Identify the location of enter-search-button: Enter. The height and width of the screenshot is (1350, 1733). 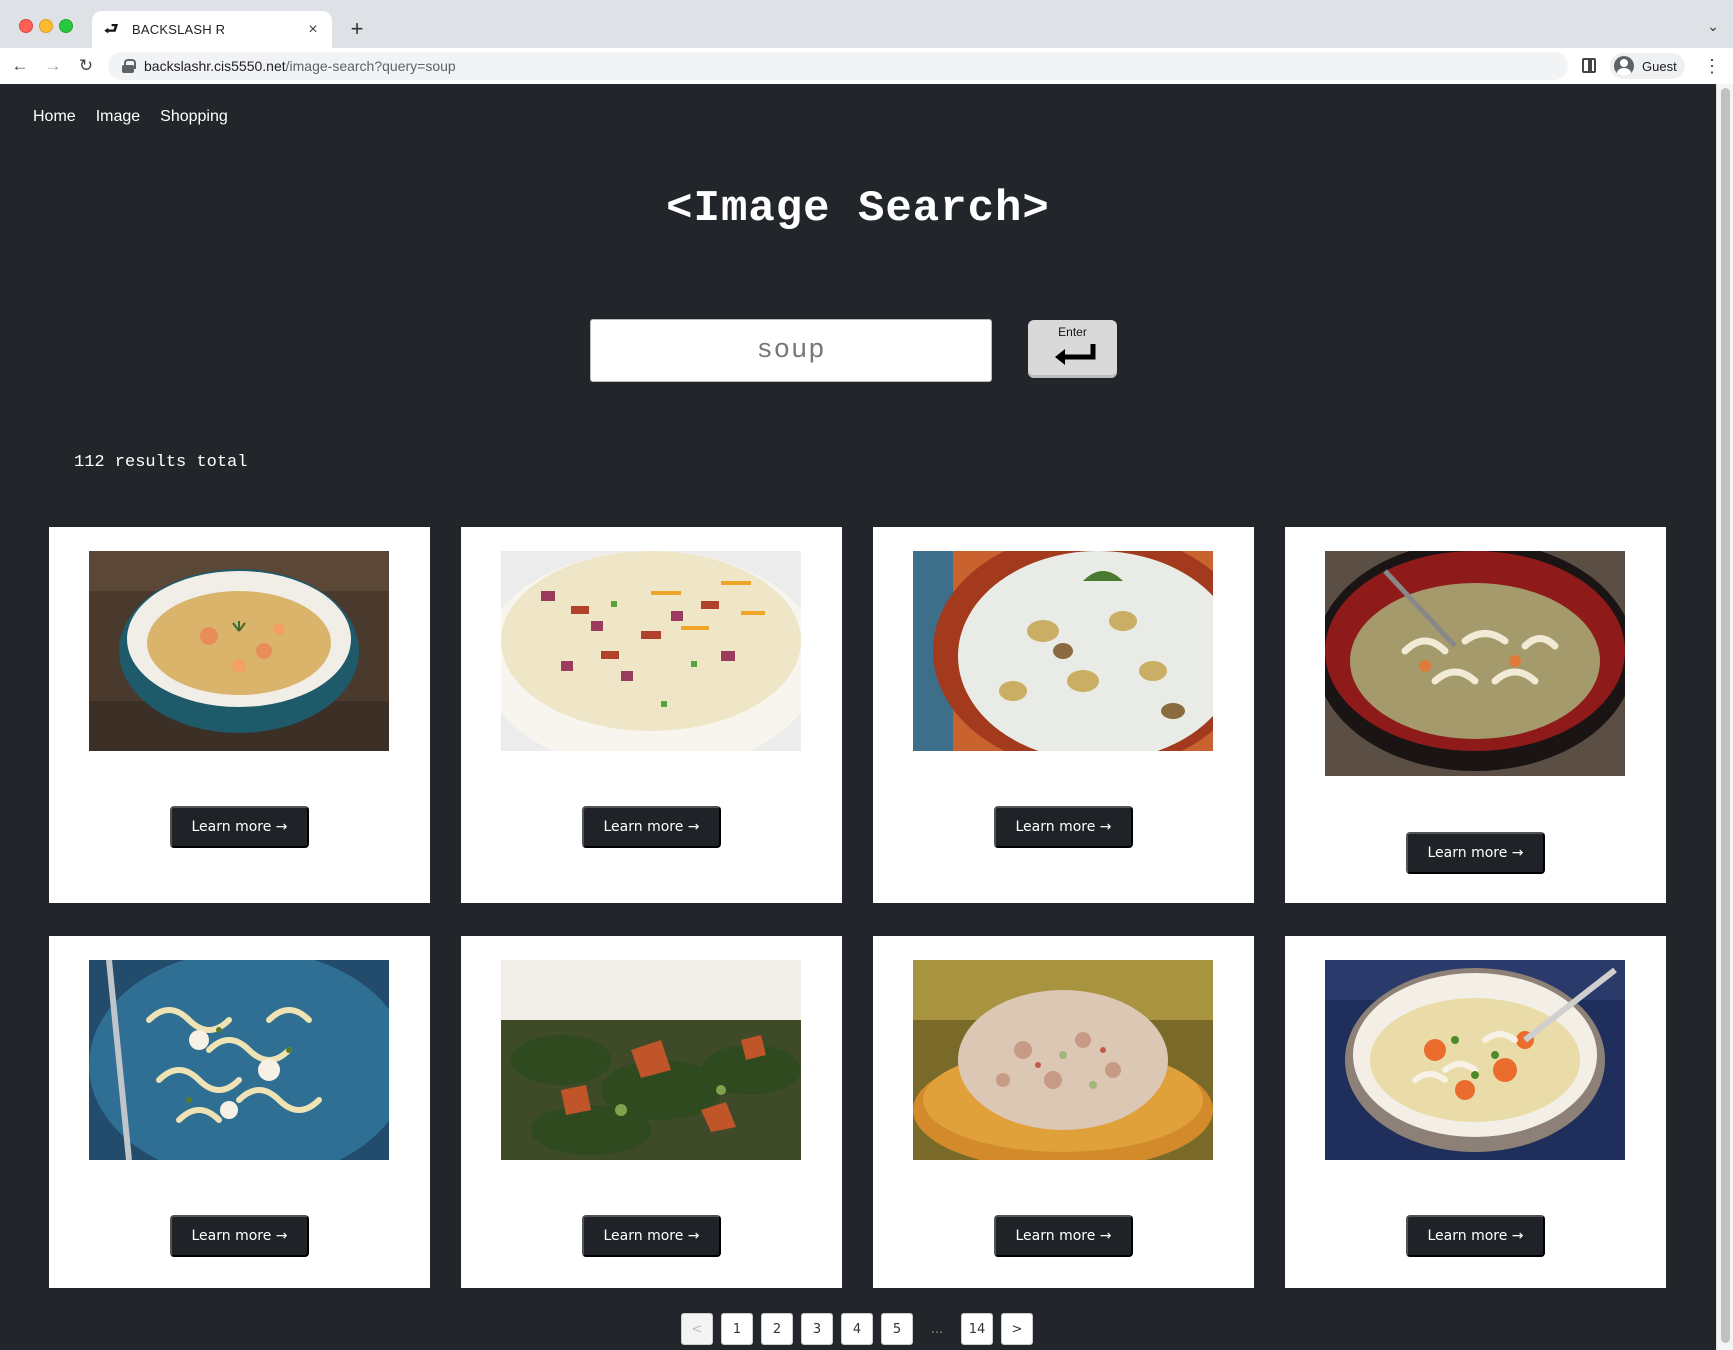
(1072, 349).